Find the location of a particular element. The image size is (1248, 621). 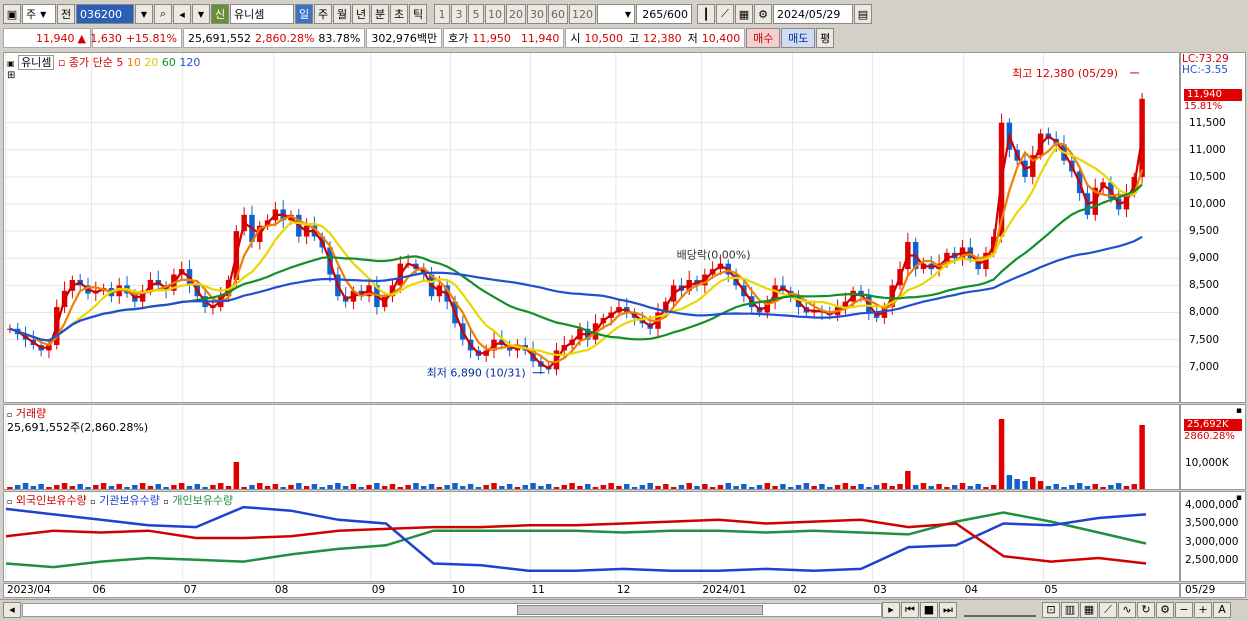

speaker-icon: ◂ is located at coordinates (182, 14).